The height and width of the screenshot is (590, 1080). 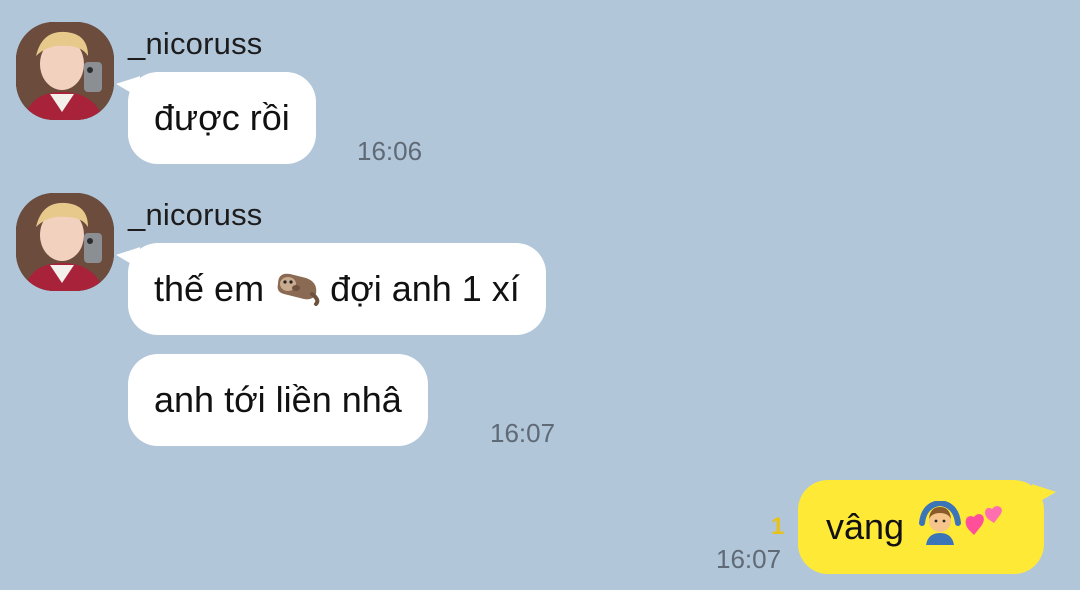 I want to click on message-text: thế em, so click(x=209, y=288).